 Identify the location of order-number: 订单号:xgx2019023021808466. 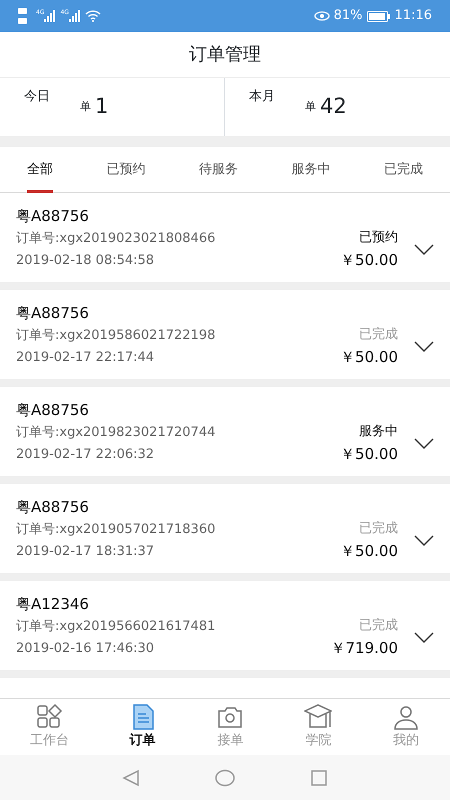
(116, 239).